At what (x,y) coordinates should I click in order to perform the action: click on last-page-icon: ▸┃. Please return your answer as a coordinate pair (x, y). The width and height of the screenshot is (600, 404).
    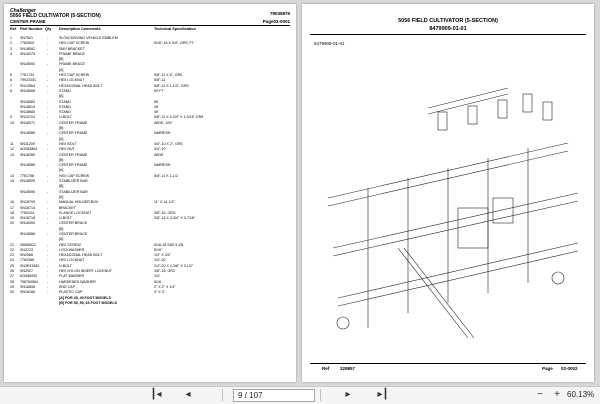
    Looking at the image, I should click on (383, 395).